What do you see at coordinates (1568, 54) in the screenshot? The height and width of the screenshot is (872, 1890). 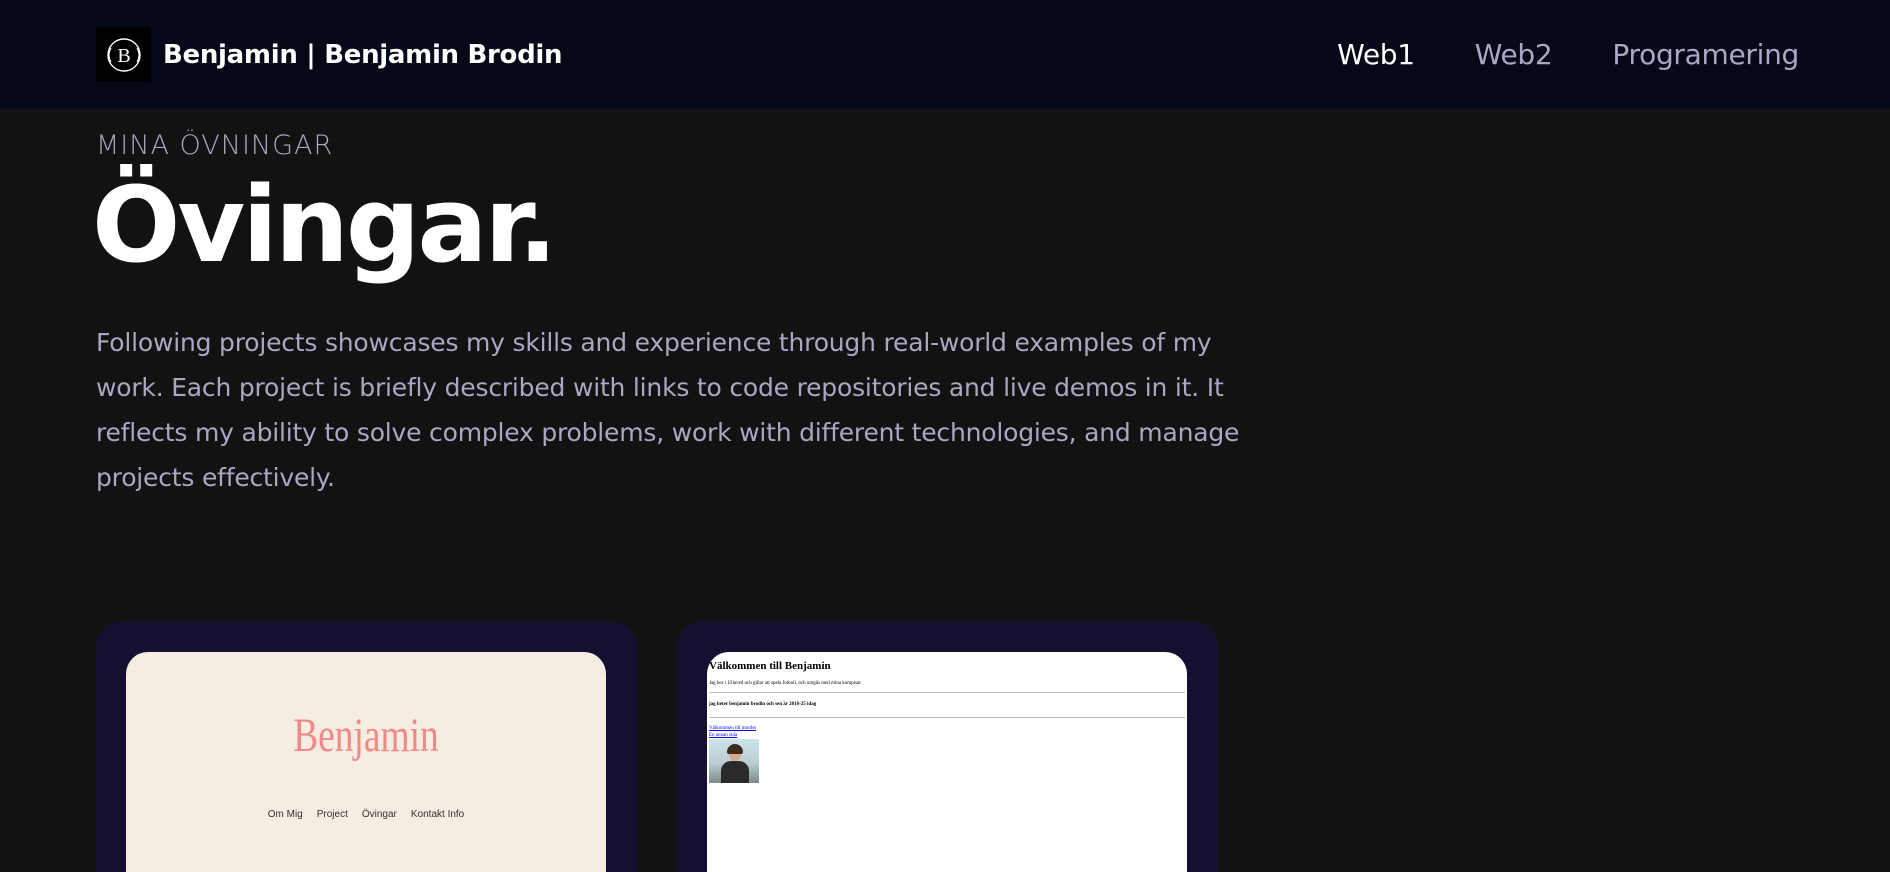 I see `nav-links: Web1 Web2 Programering` at bounding box center [1568, 54].